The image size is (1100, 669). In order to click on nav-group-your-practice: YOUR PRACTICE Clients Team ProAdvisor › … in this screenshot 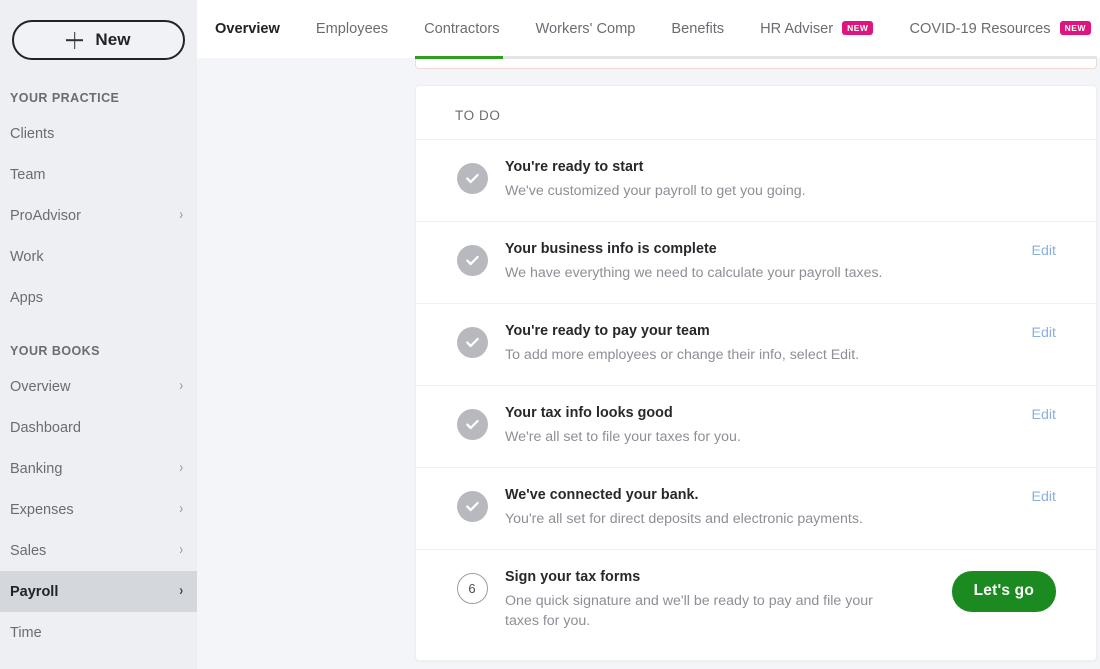, I will do `click(98, 200)`.